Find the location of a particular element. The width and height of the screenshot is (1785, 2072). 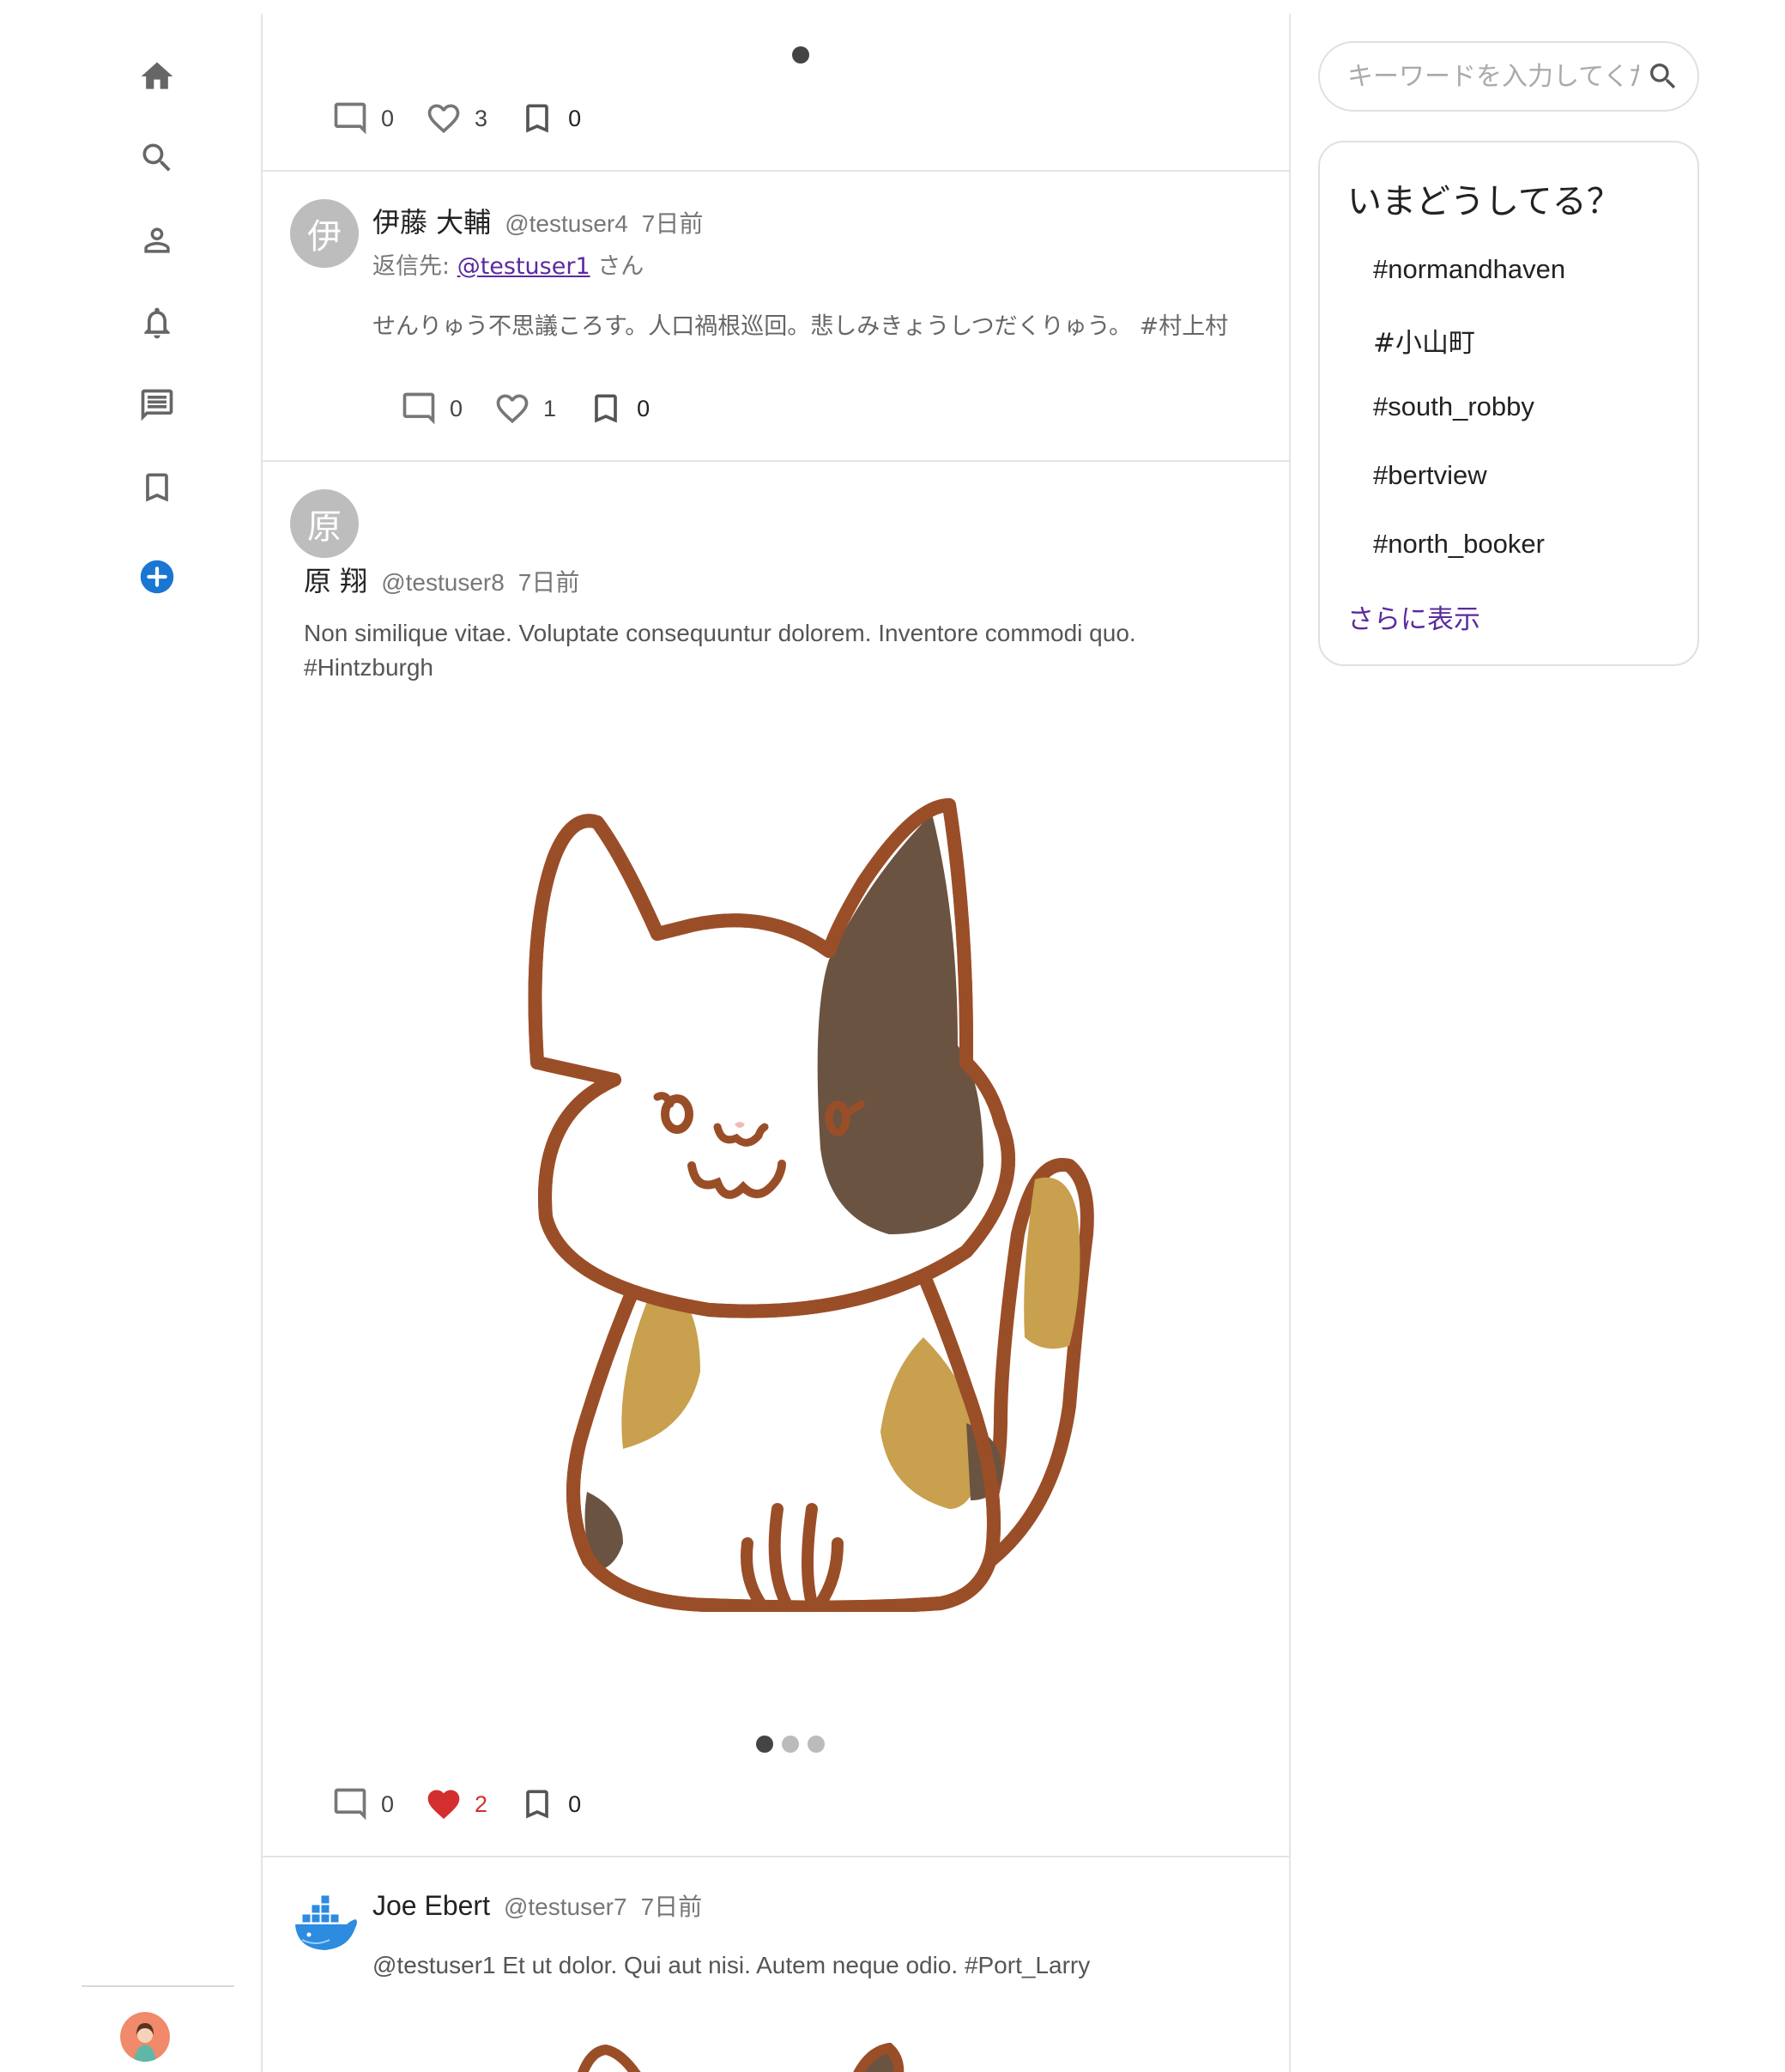

post-actions: 0 3 0 is located at coordinates (471, 118).